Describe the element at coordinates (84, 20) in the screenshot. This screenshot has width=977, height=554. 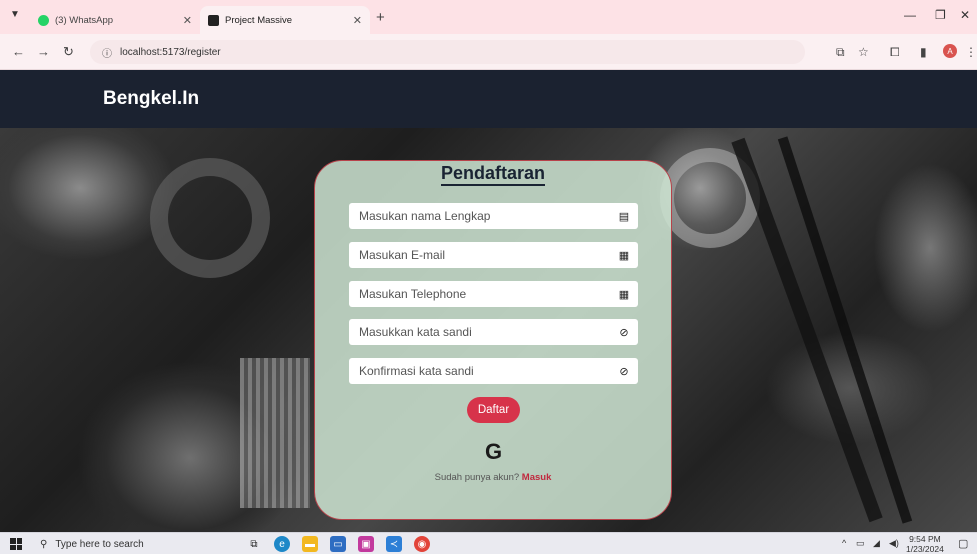
I see `tab-label: (3) WhatsApp` at that location.